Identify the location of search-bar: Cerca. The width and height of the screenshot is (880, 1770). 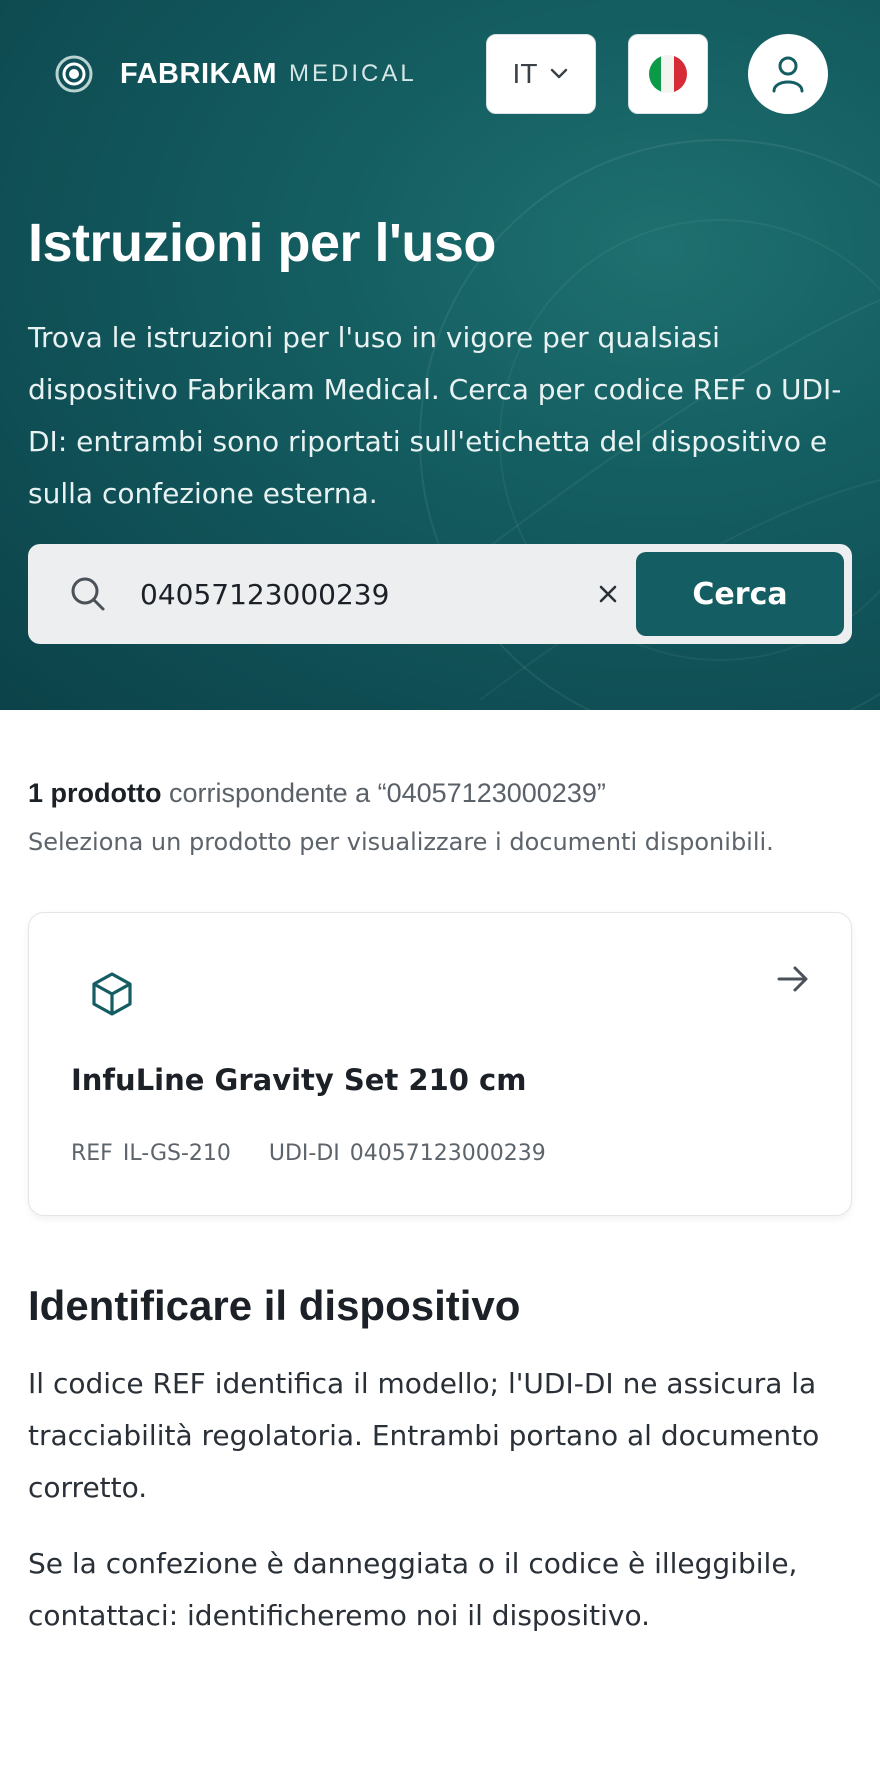
(440, 594).